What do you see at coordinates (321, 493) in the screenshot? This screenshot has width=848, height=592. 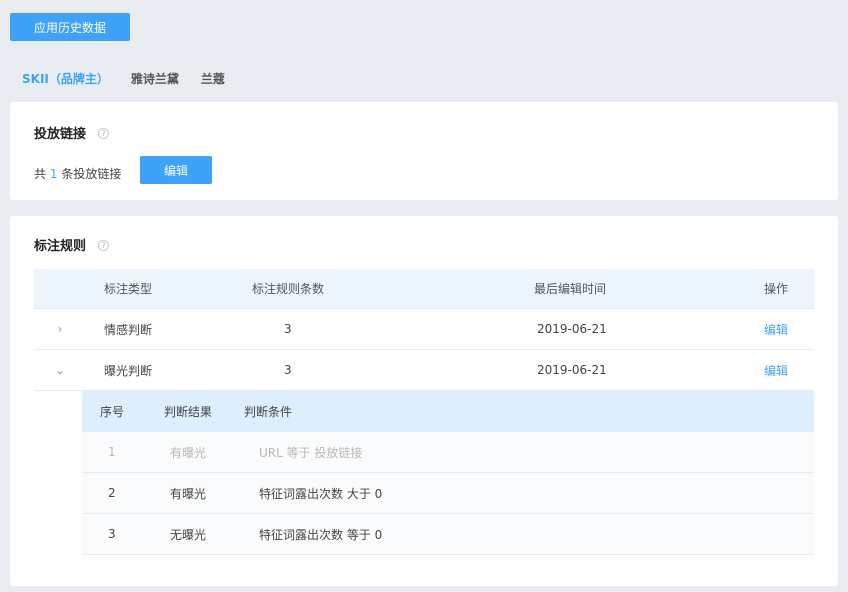 I see `condition-text: 特征词露出次数 大于 0` at bounding box center [321, 493].